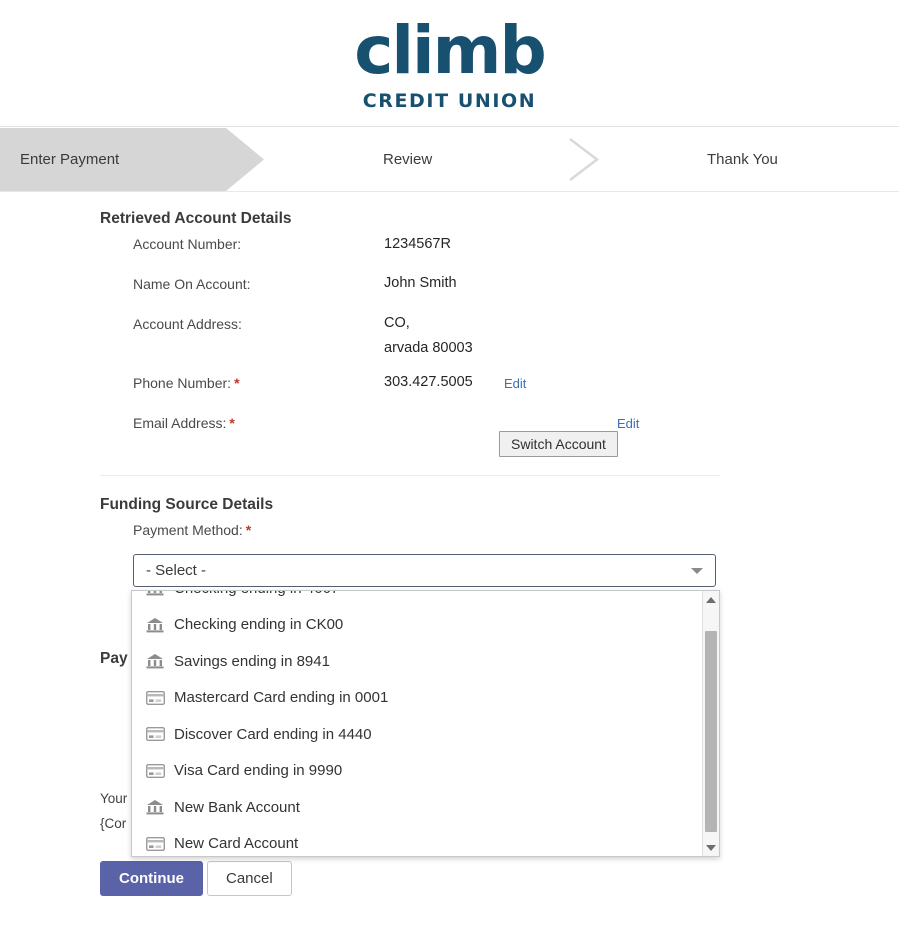 The height and width of the screenshot is (932, 899). I want to click on email-address-label: Email Address: *, so click(184, 423).